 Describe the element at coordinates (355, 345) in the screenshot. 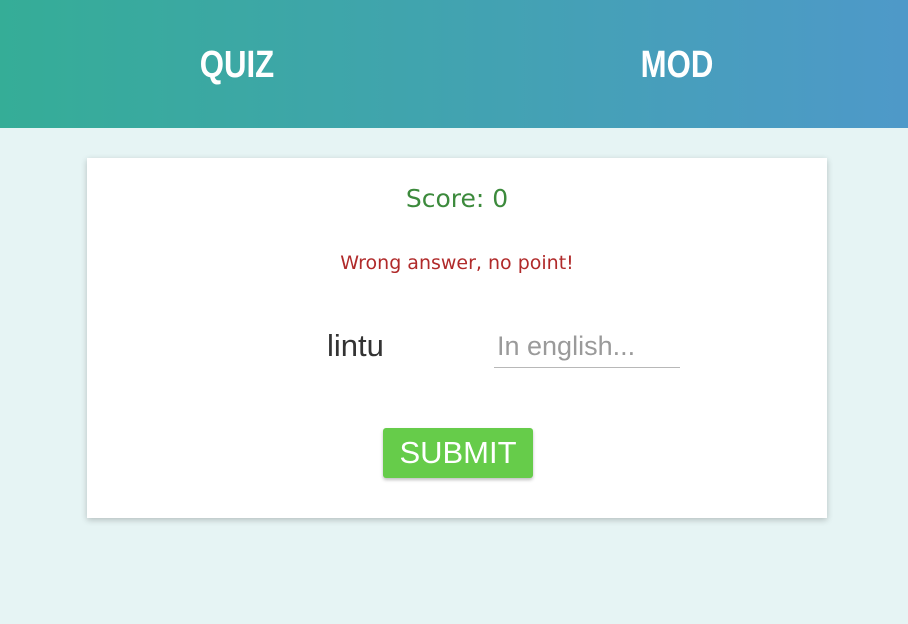

I see `question-word: lintu` at that location.